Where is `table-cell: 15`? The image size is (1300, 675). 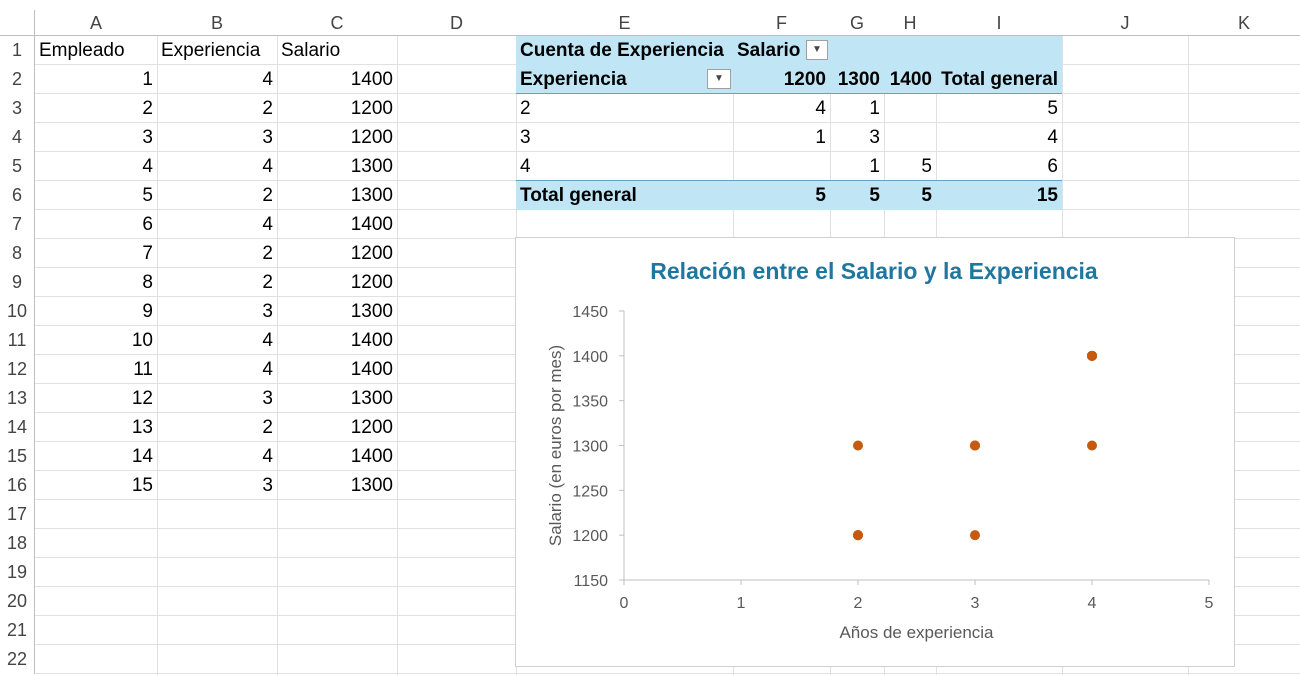
table-cell: 15 is located at coordinates (96, 485).